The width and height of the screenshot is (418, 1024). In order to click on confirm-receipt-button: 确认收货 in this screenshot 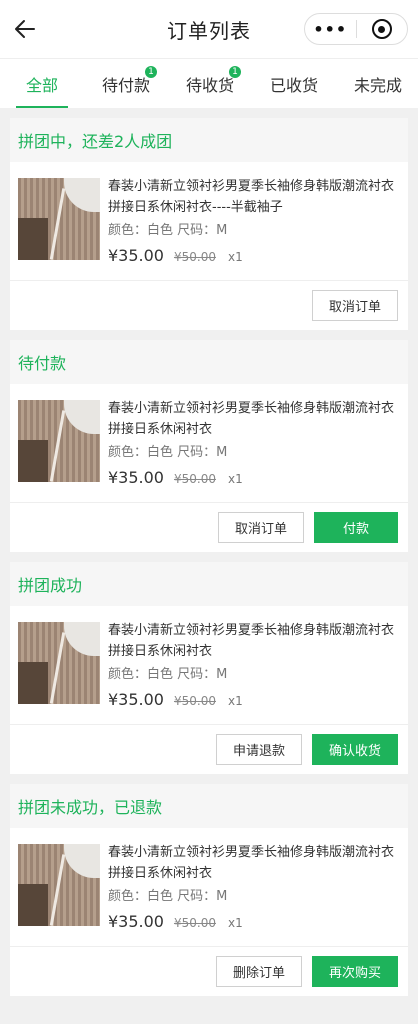, I will do `click(354, 749)`.